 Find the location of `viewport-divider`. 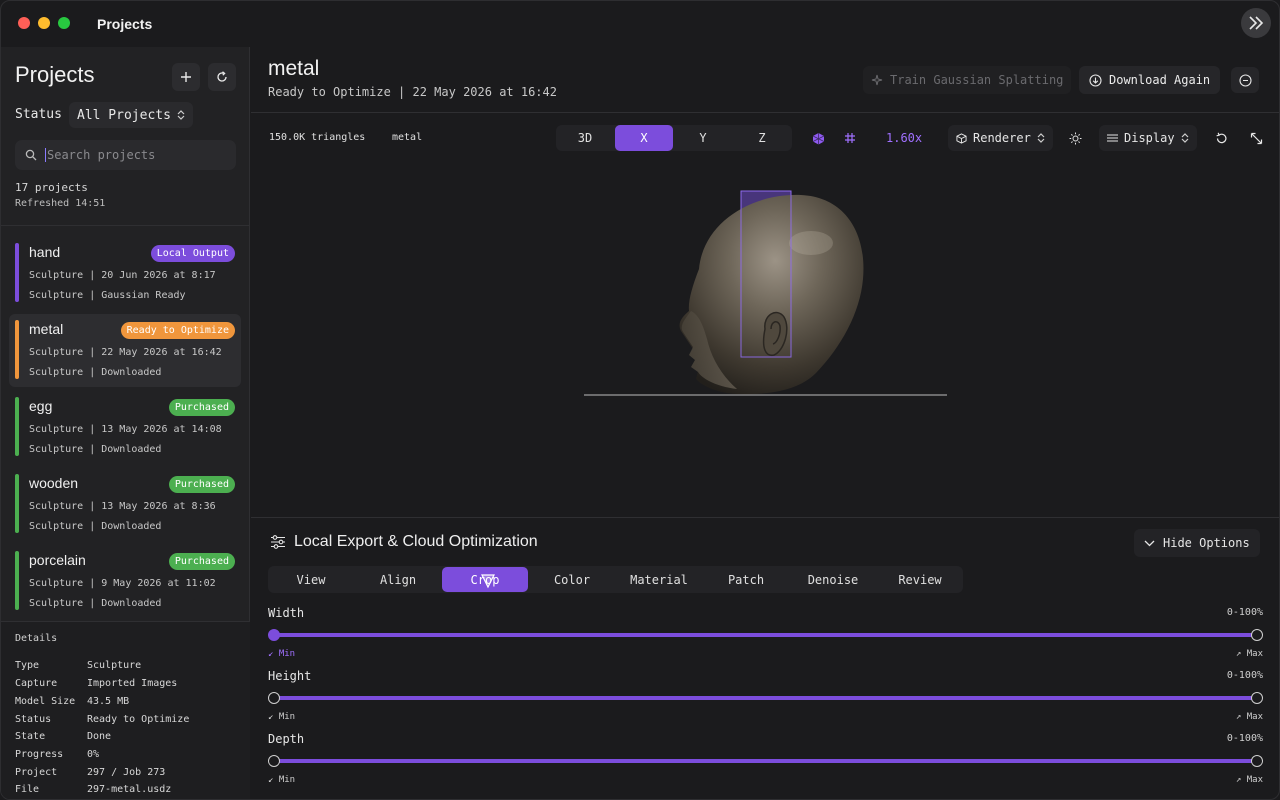

viewport-divider is located at coordinates (765, 517).